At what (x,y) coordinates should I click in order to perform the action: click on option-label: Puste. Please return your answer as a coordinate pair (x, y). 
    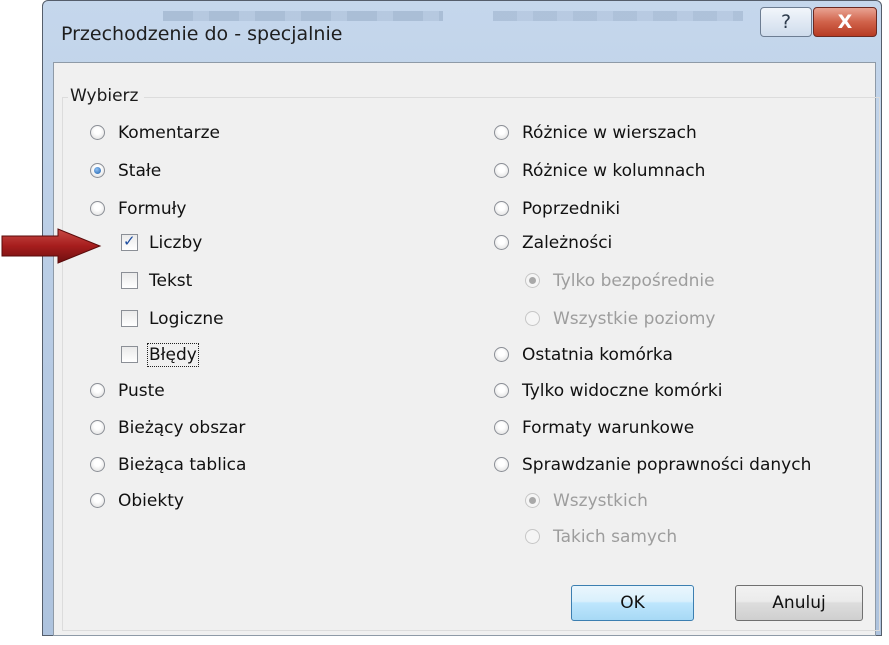
    Looking at the image, I should click on (141, 391).